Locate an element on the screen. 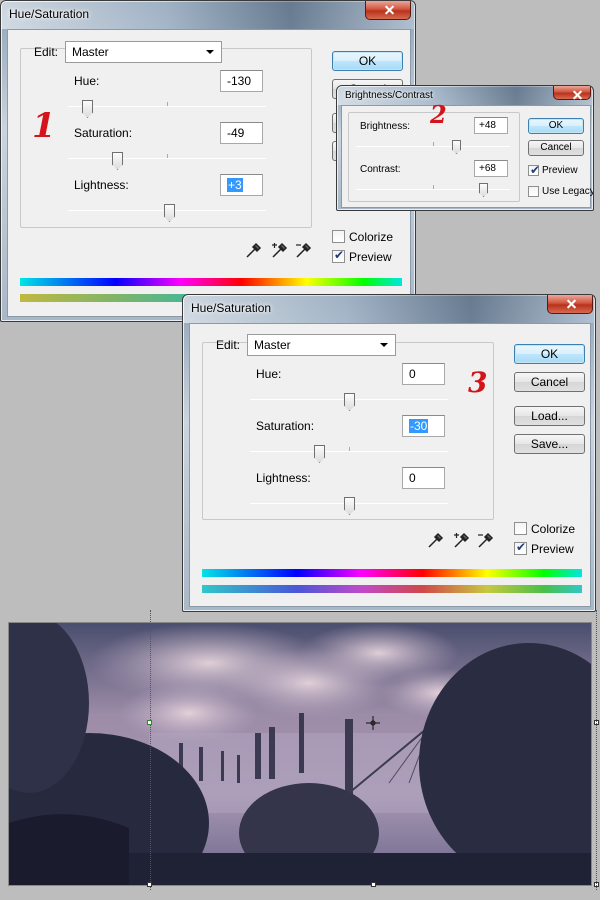 This screenshot has width=600, height=900. transform-handle-left is located at coordinates (149, 722).